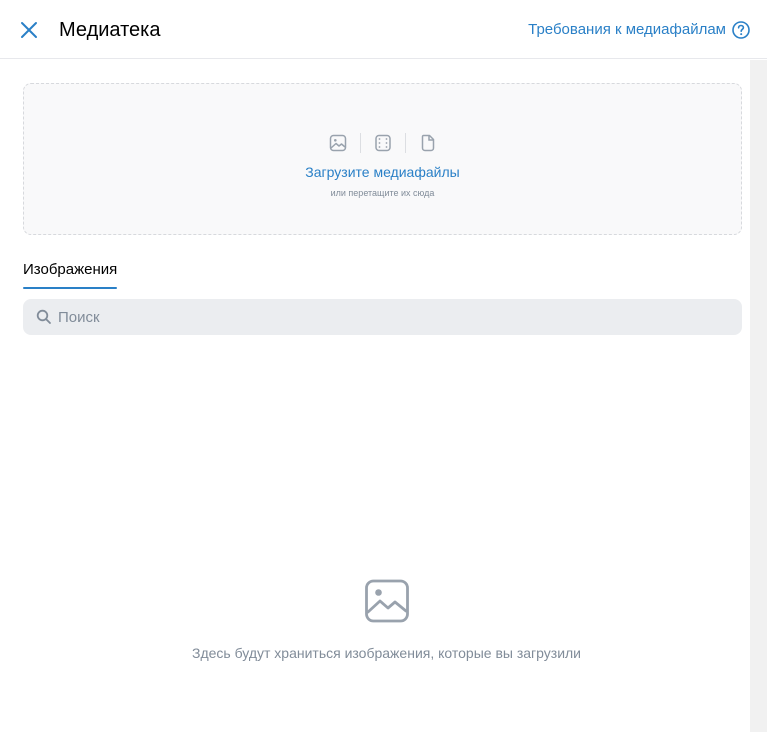 Image resolution: width=767 pixels, height=732 pixels. What do you see at coordinates (741, 30) in the screenshot?
I see `help-circle-icon` at bounding box center [741, 30].